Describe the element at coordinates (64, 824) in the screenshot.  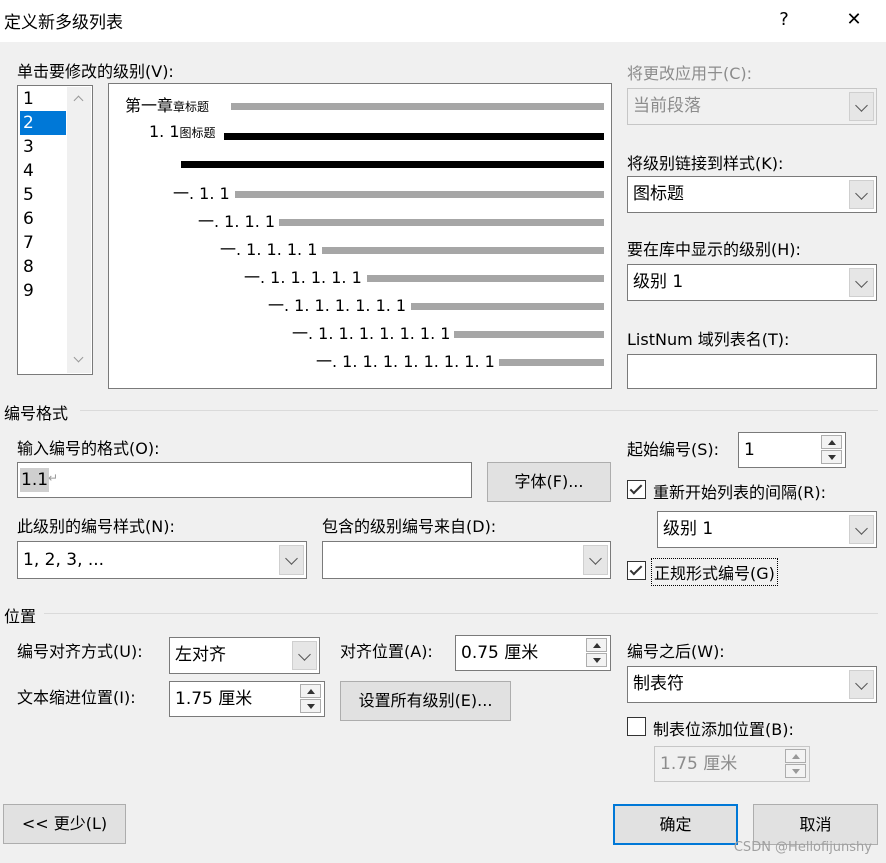
I see `less-button: << 更少(L)` at that location.